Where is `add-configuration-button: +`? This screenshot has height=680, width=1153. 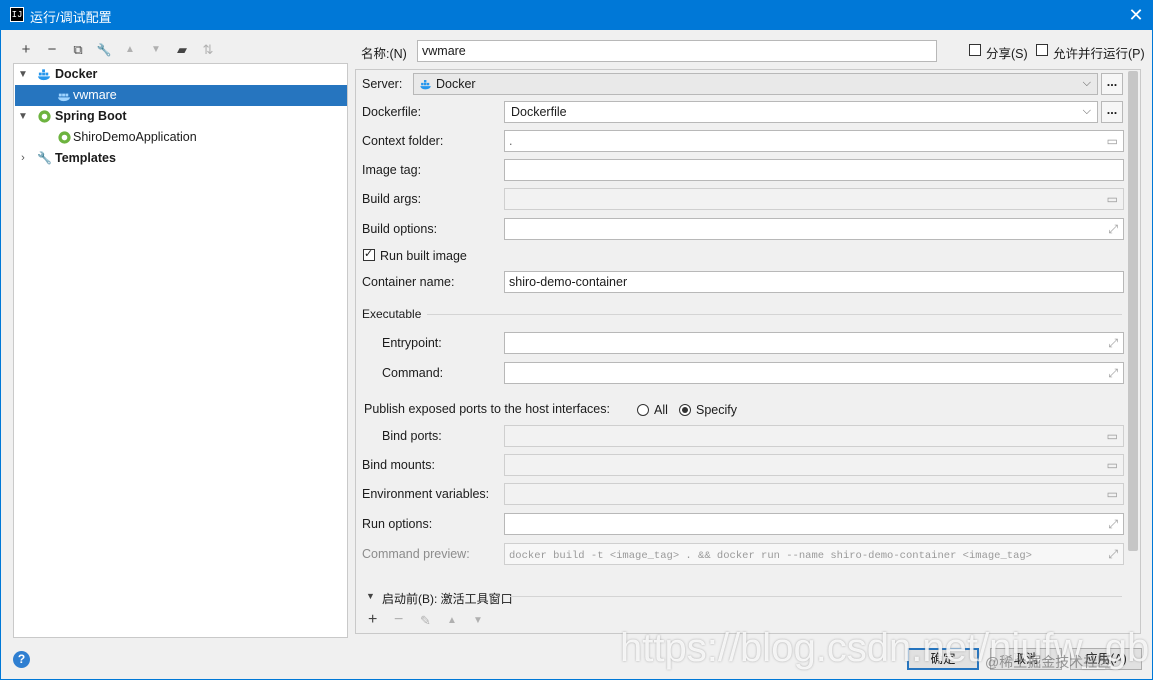
add-configuration-button: + is located at coordinates (26, 50).